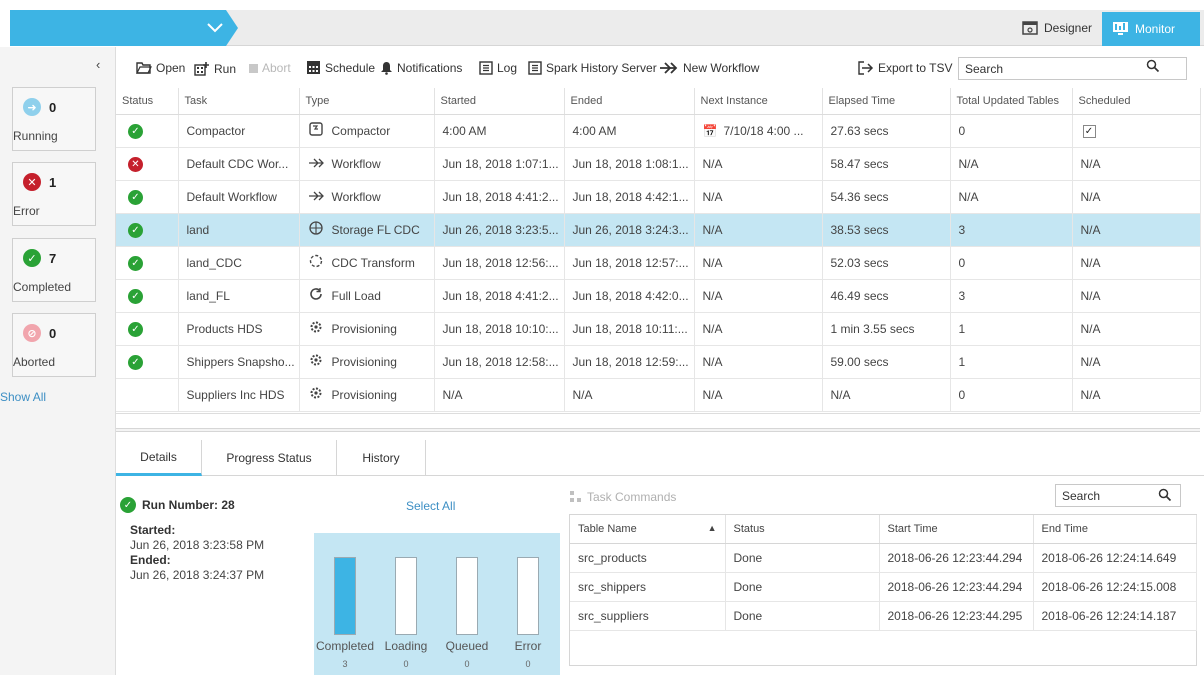 The image size is (1204, 675). I want to click on designer-button: Designer, so click(1057, 28).